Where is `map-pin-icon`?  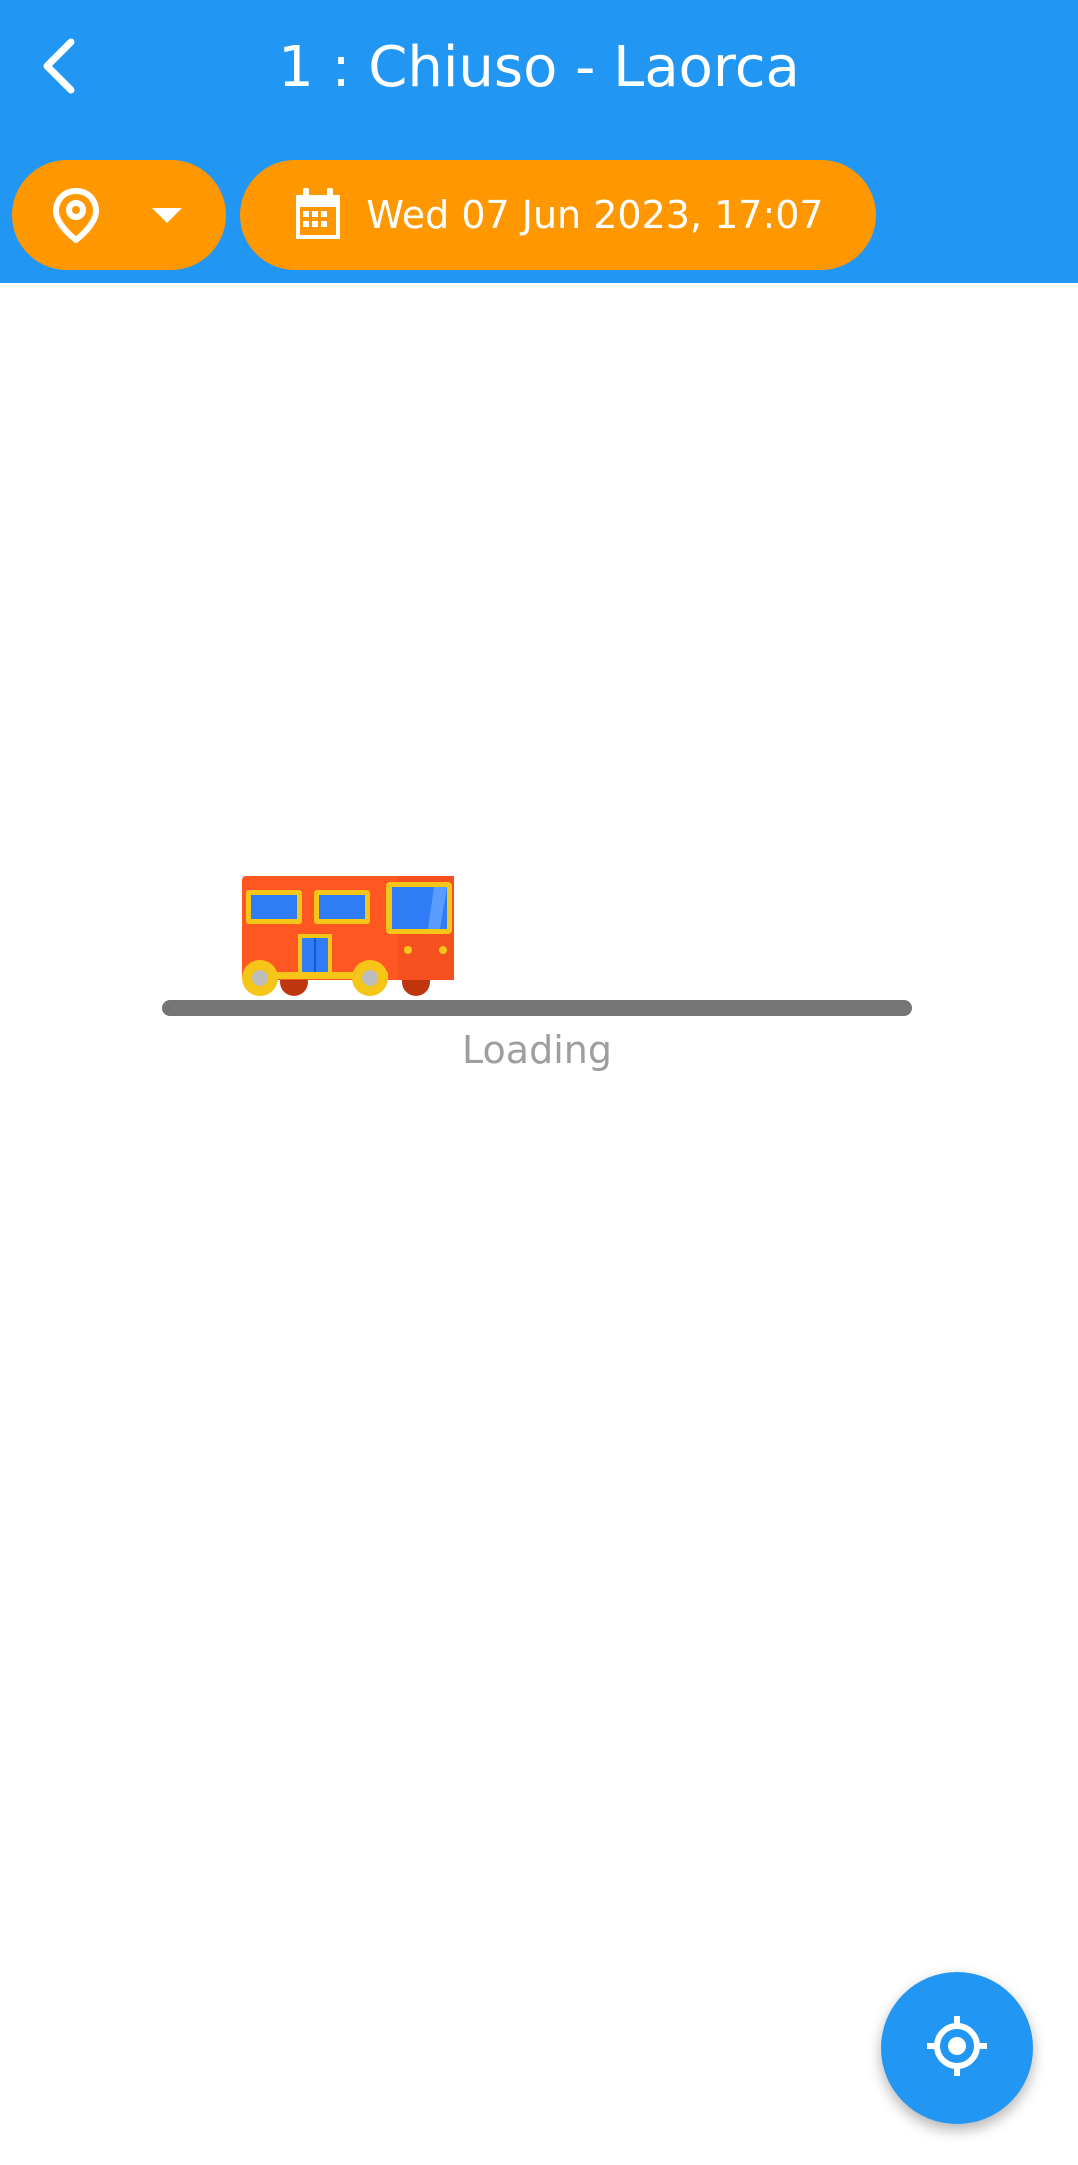 map-pin-icon is located at coordinates (76, 217).